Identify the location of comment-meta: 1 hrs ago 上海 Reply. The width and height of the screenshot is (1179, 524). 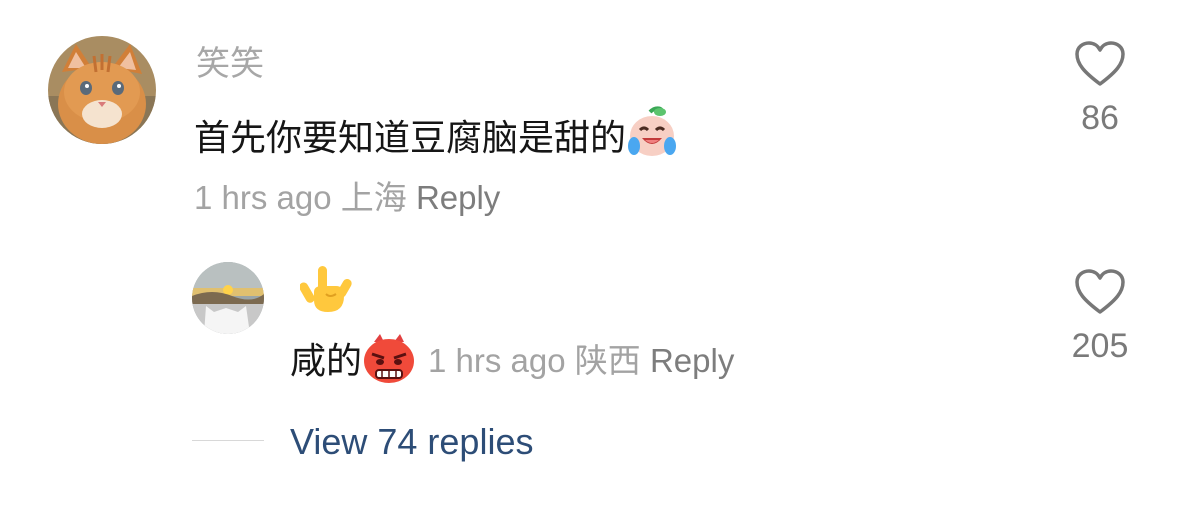
(347, 198).